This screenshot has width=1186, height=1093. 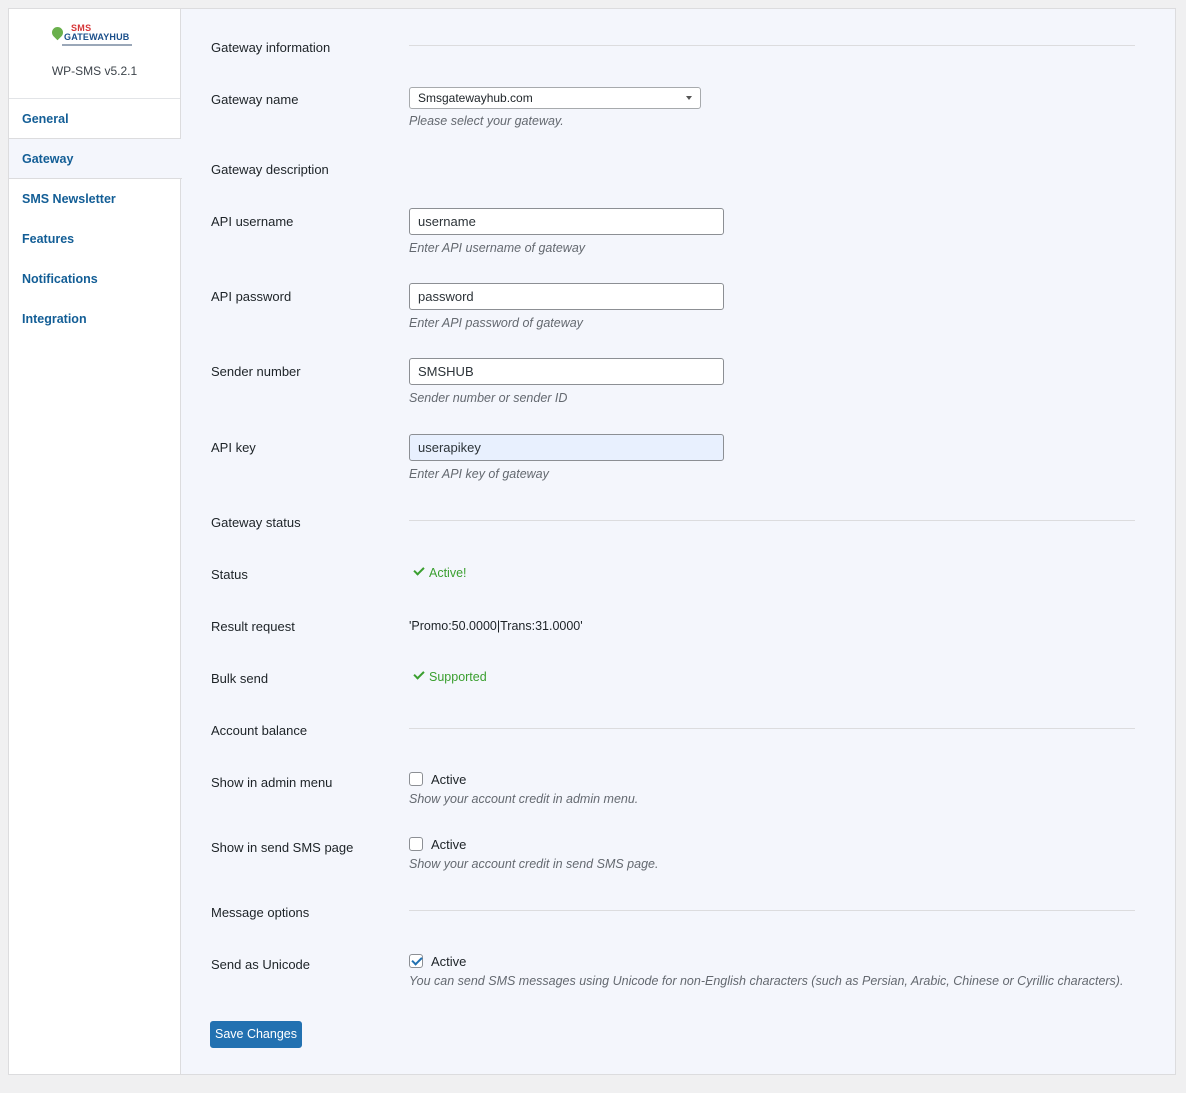 What do you see at coordinates (689, 98) in the screenshot?
I see `chevron-down-icon` at bounding box center [689, 98].